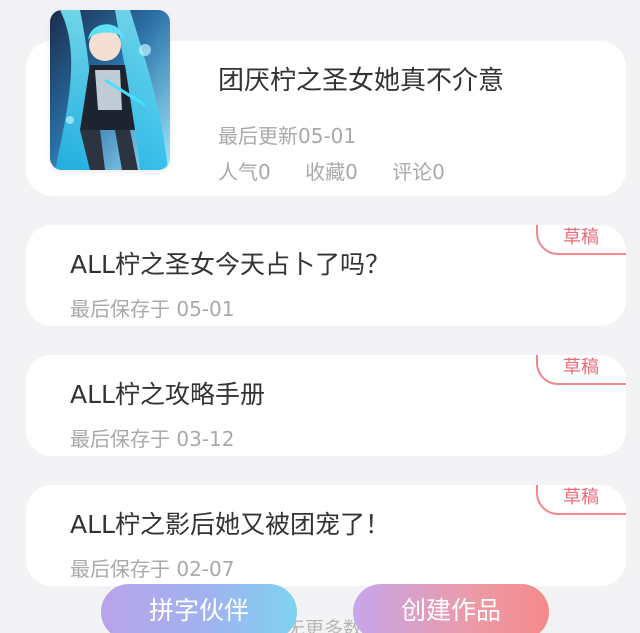  I want to click on work-cover-image, so click(110, 90).